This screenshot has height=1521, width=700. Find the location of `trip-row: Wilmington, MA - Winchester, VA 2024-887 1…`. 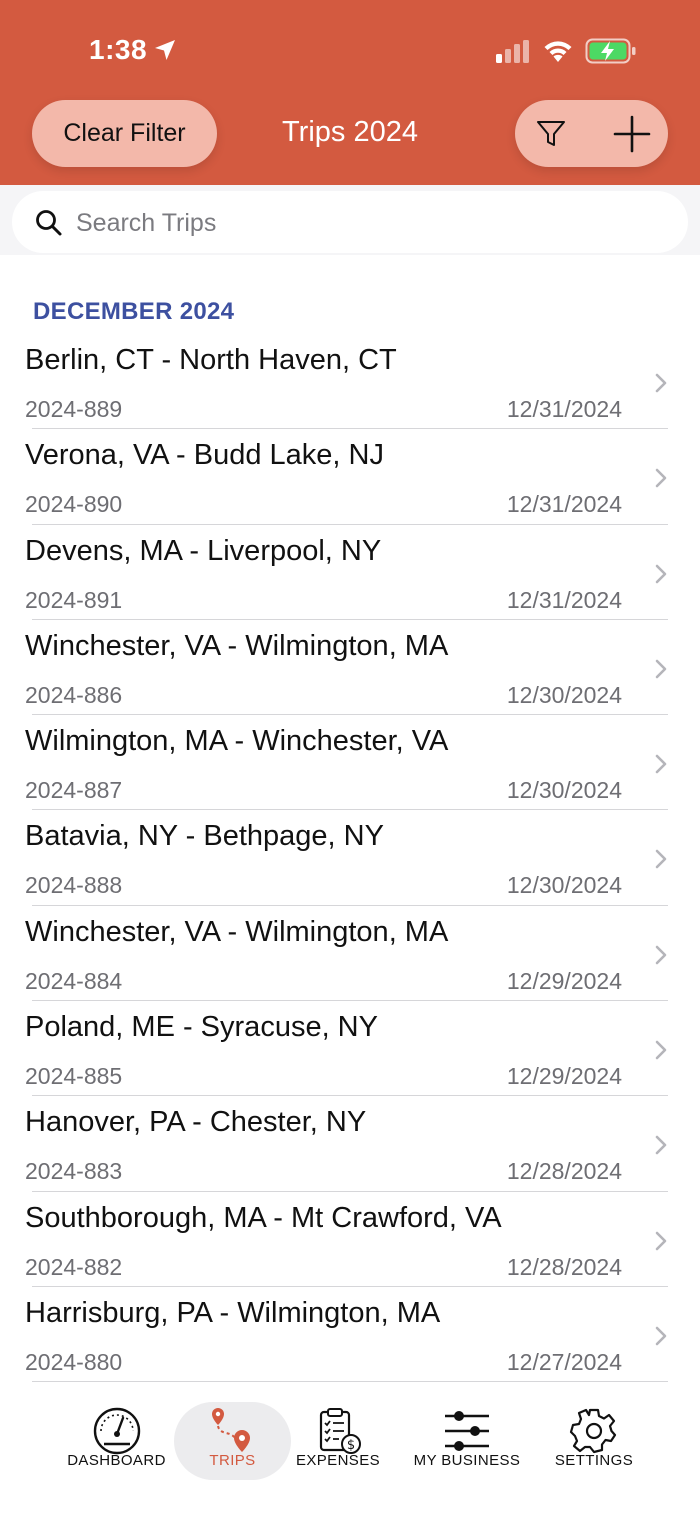

trip-row: Wilmington, MA - Winchester, VA 2024-887 1… is located at coordinates (350, 763).